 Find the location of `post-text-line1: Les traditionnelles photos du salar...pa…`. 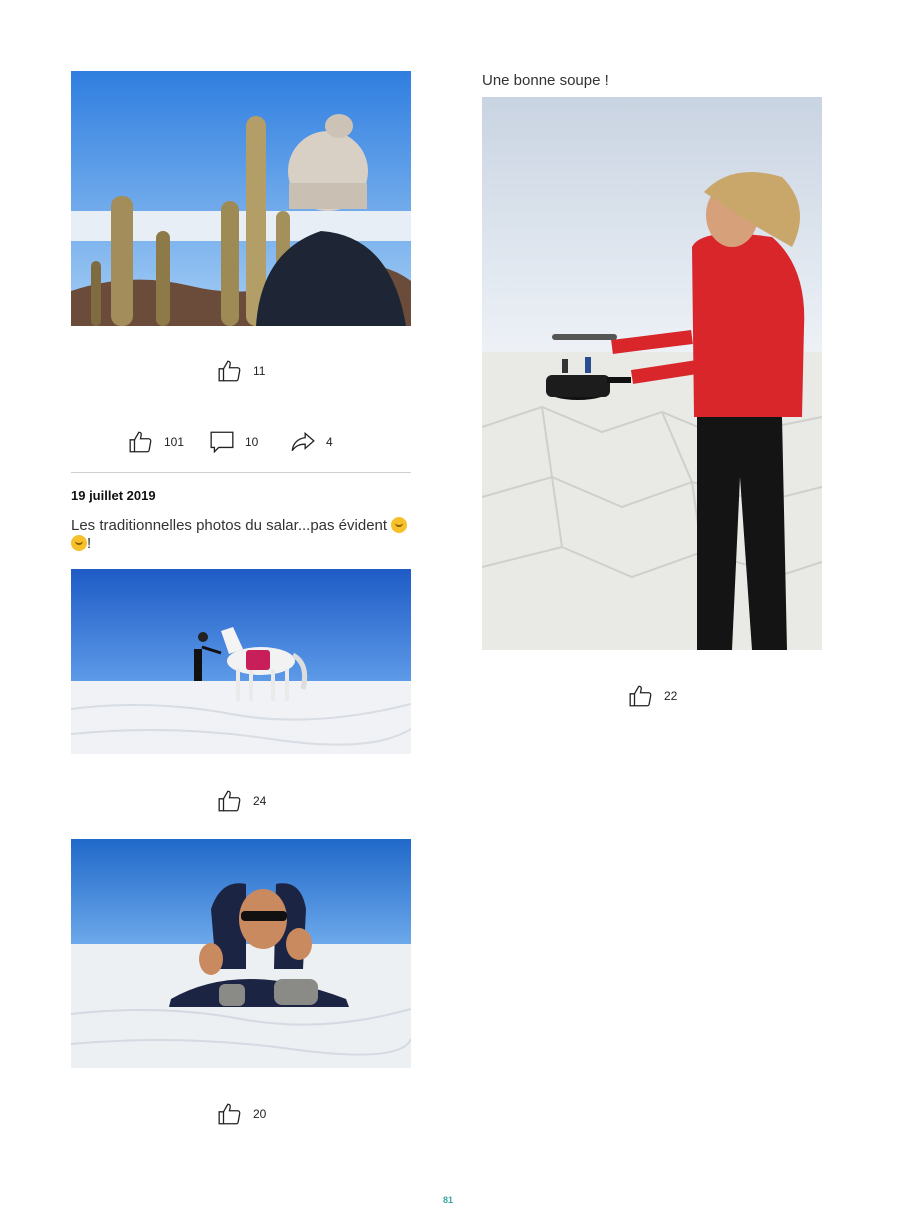

post-text-line1: Les traditionnelles photos du salar...pa… is located at coordinates (229, 525).